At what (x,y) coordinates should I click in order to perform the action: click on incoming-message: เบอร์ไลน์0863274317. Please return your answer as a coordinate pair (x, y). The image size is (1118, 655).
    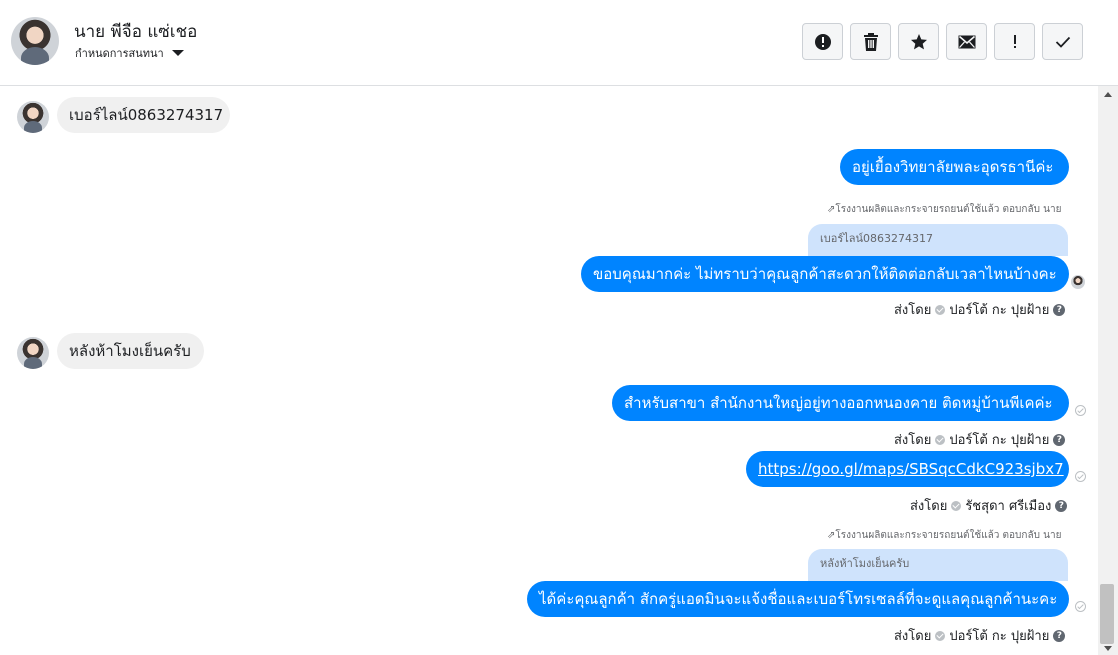
    Looking at the image, I should click on (143, 115).